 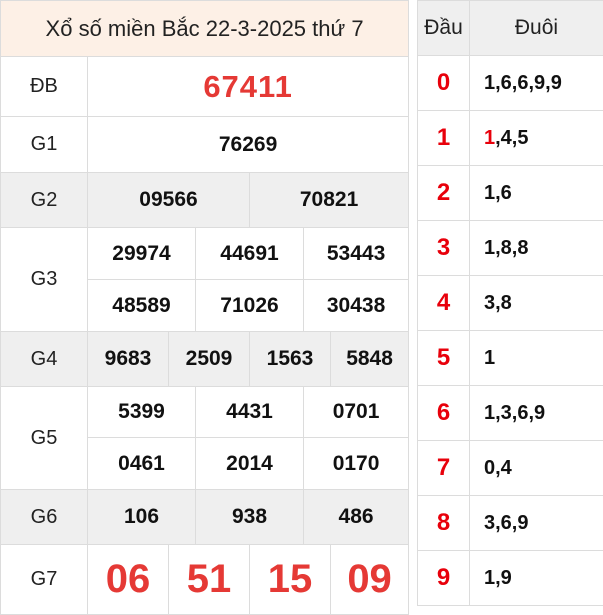 I want to click on prize-g4: 1563, so click(x=290, y=359).